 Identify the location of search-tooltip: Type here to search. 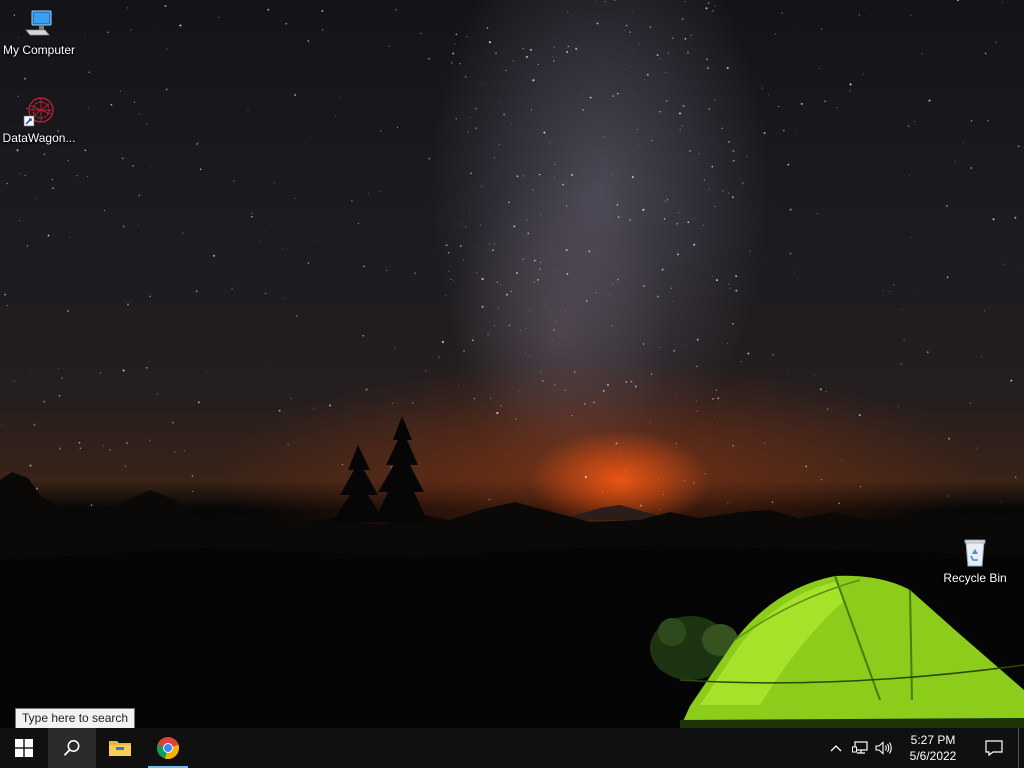
(75, 718).